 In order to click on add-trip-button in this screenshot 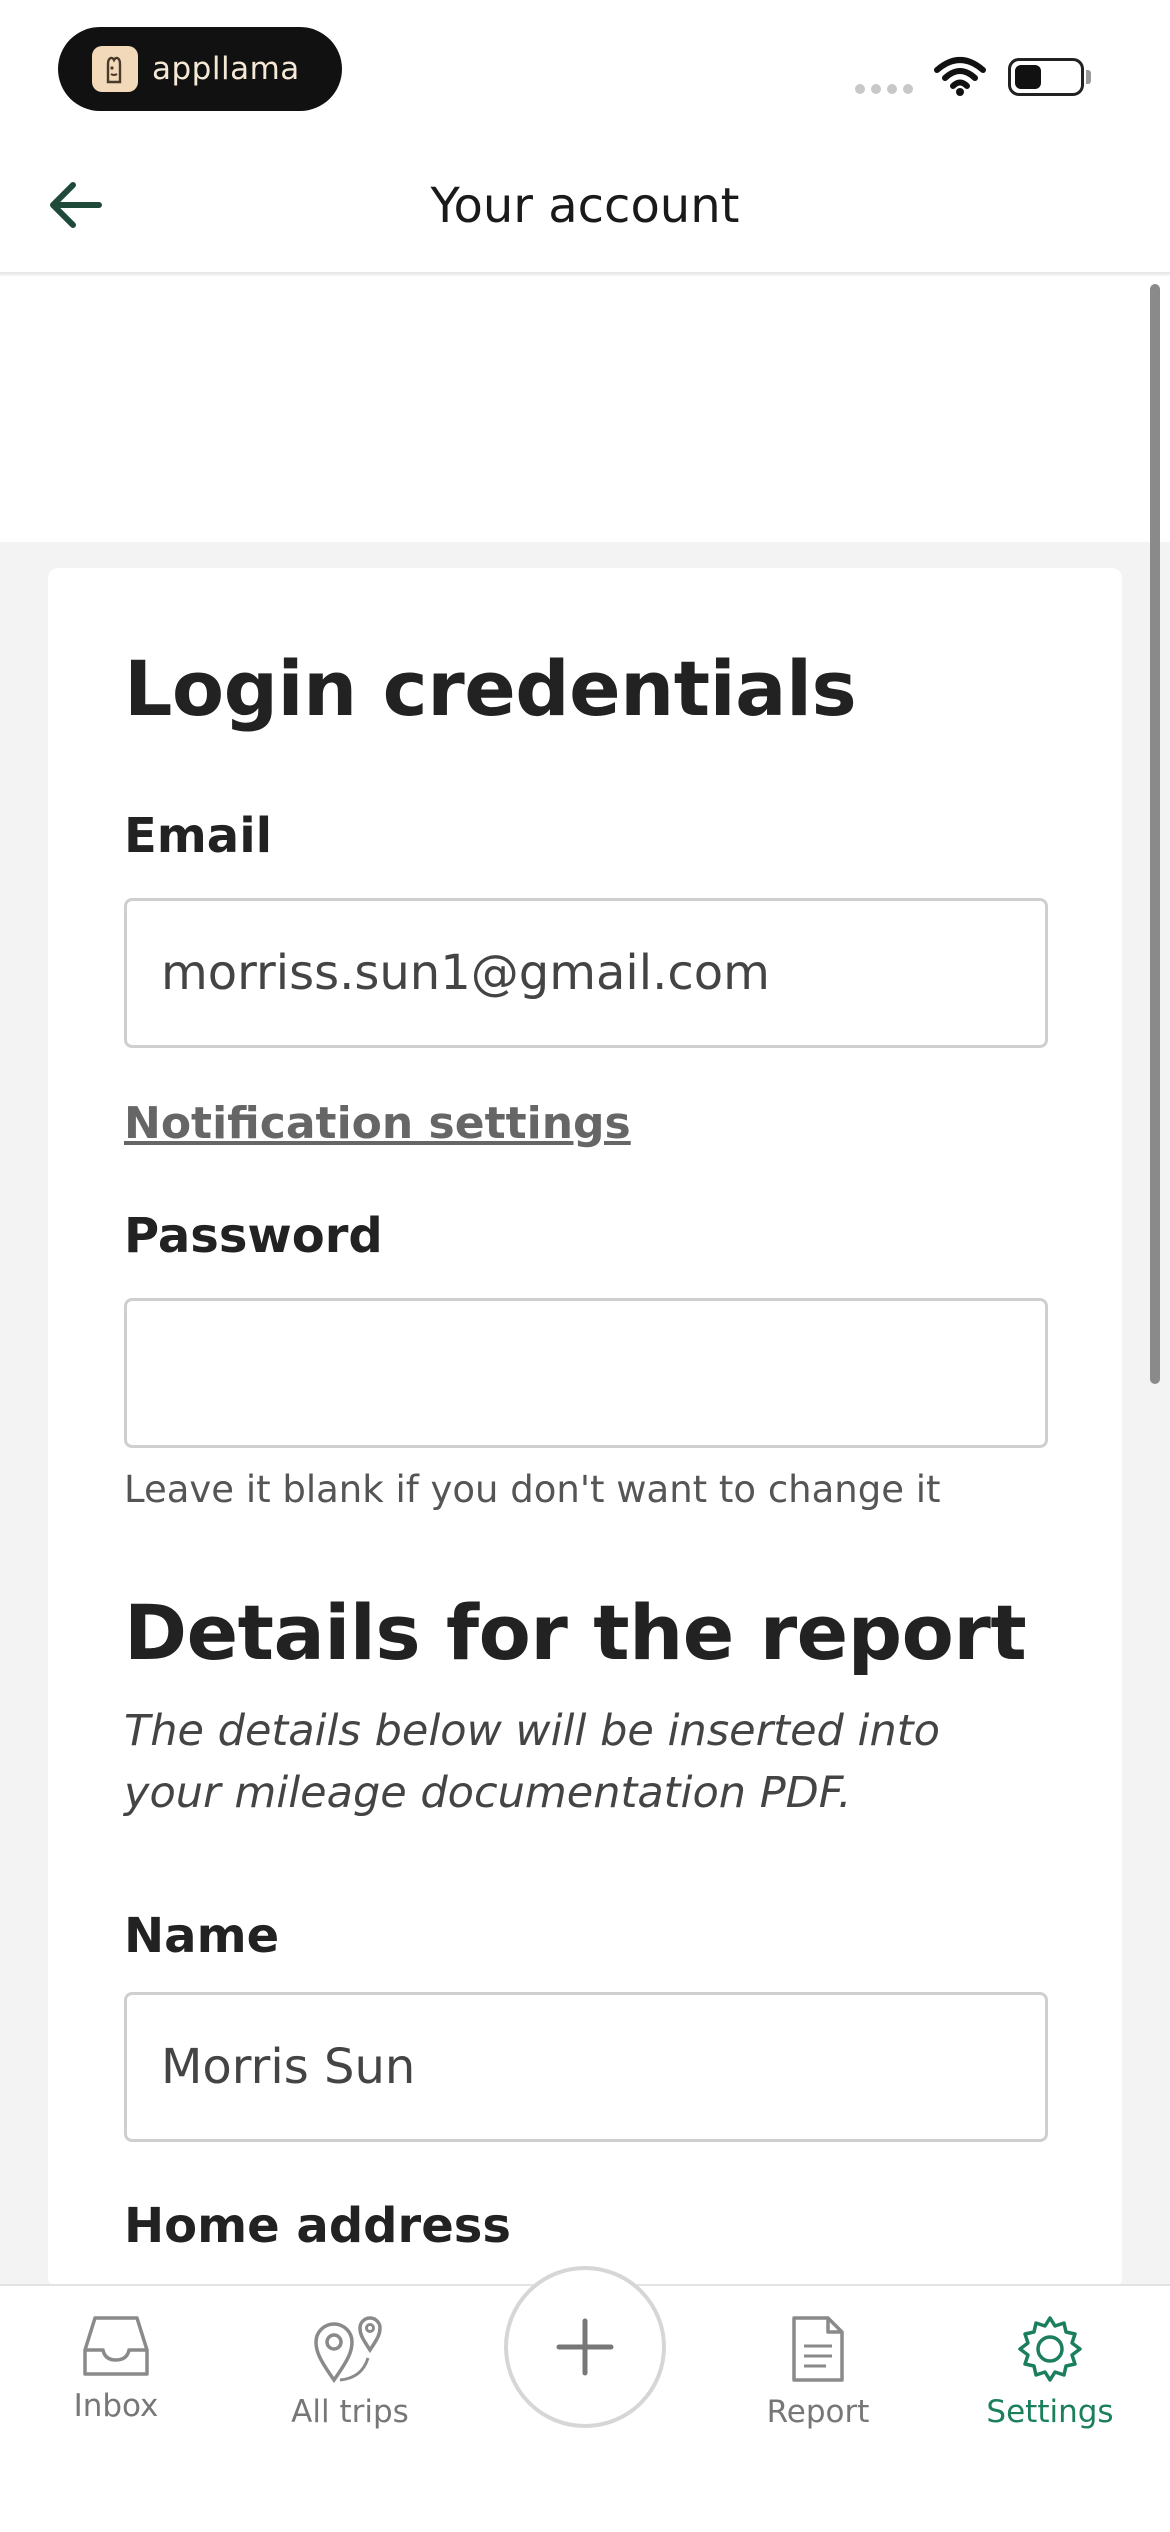, I will do `click(585, 2347)`.